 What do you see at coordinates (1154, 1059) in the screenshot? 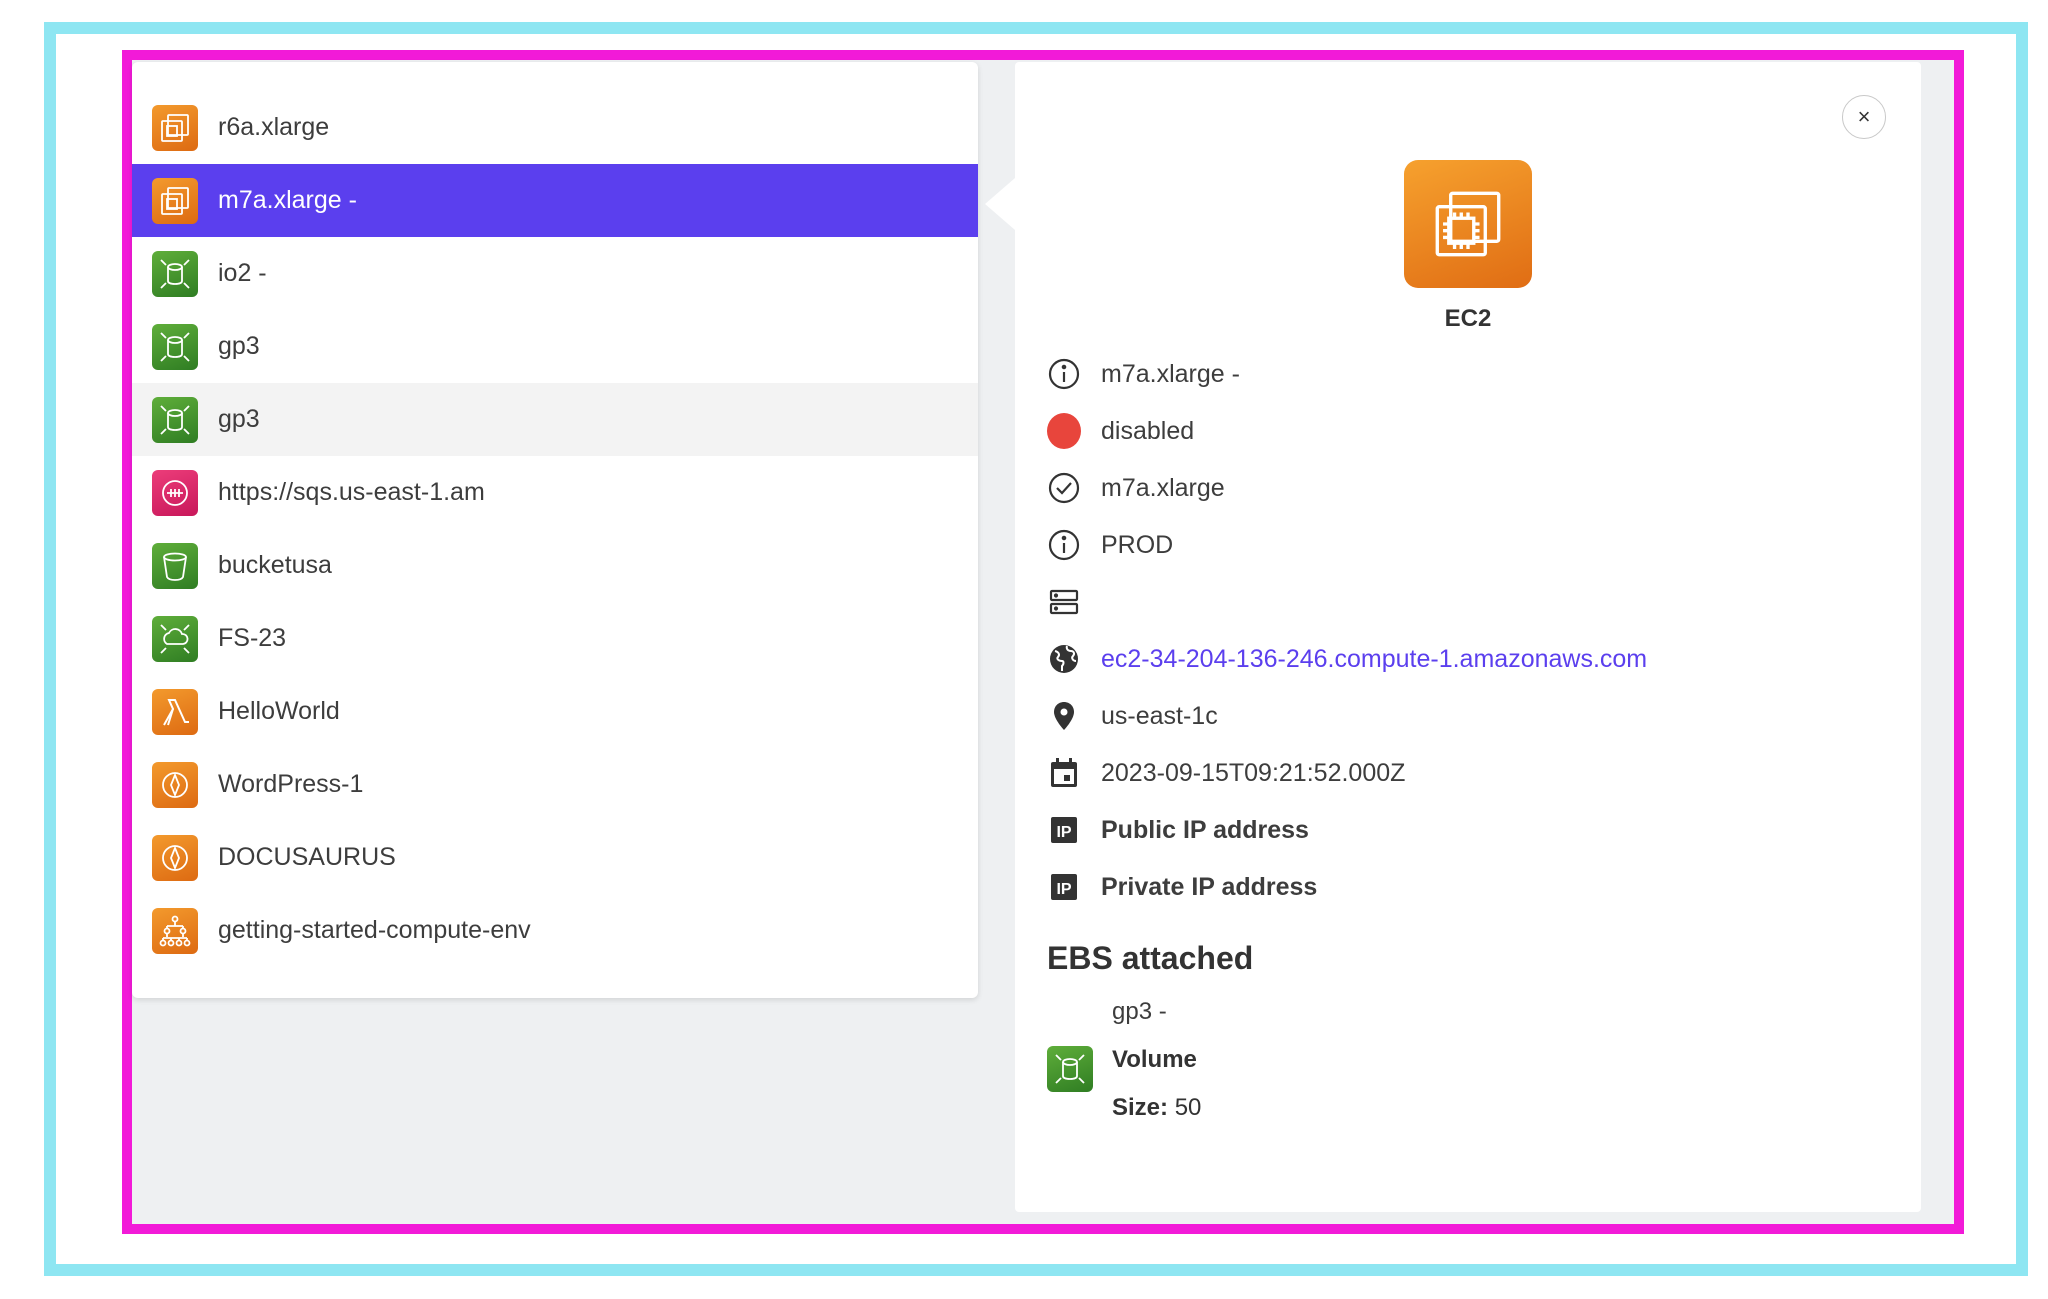
I see `ebs-volume-type-label: Volume` at bounding box center [1154, 1059].